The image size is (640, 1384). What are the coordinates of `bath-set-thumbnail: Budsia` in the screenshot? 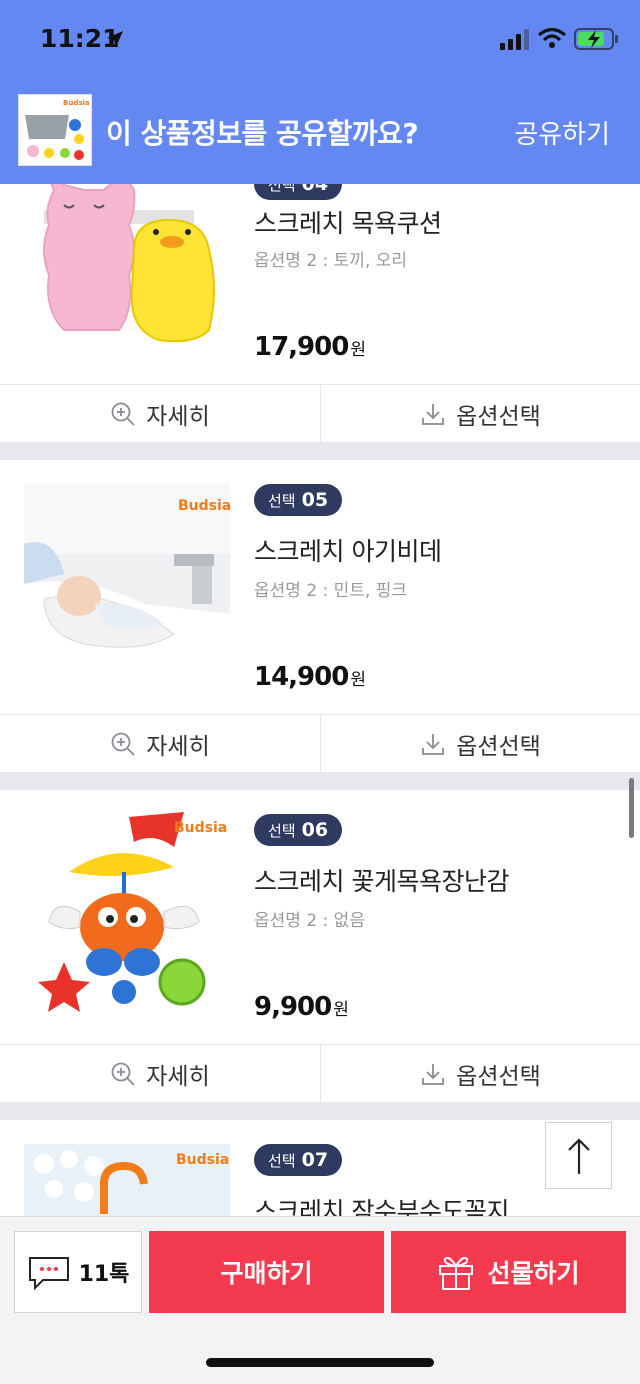 It's located at (55, 130).